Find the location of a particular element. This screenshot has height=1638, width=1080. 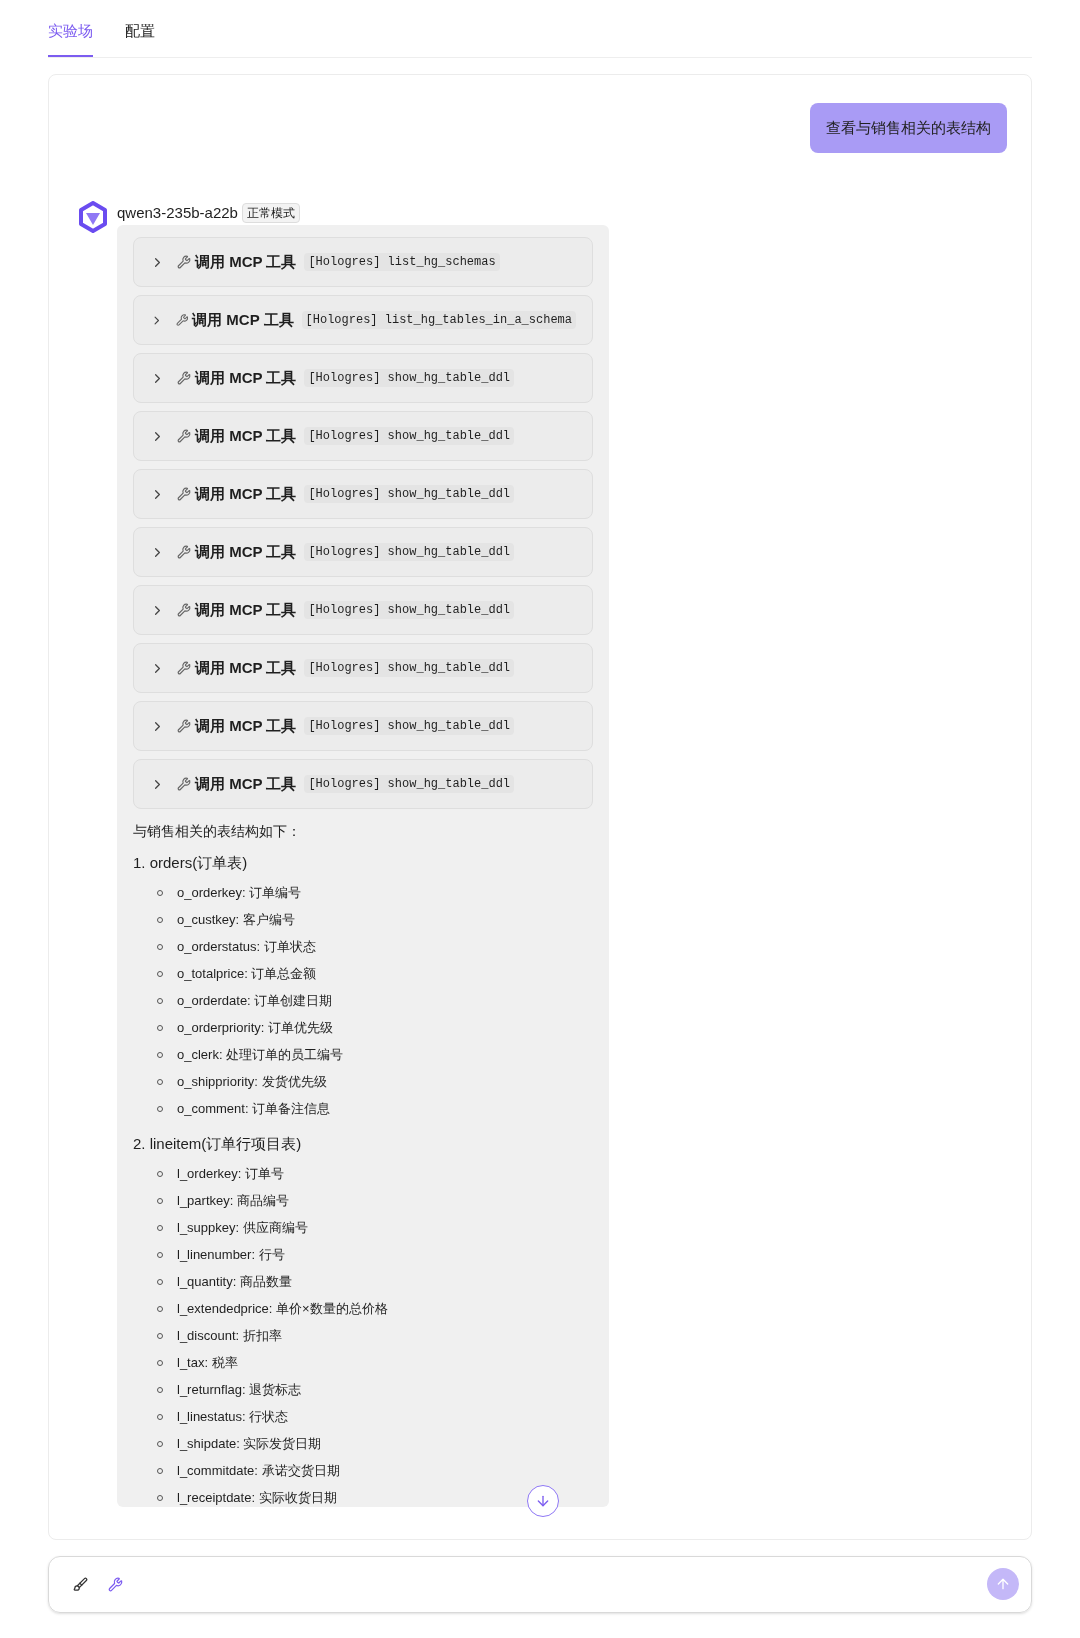

tool-name: [Hologres] list_hg_tables_in_a_schema is located at coordinates (438, 320).